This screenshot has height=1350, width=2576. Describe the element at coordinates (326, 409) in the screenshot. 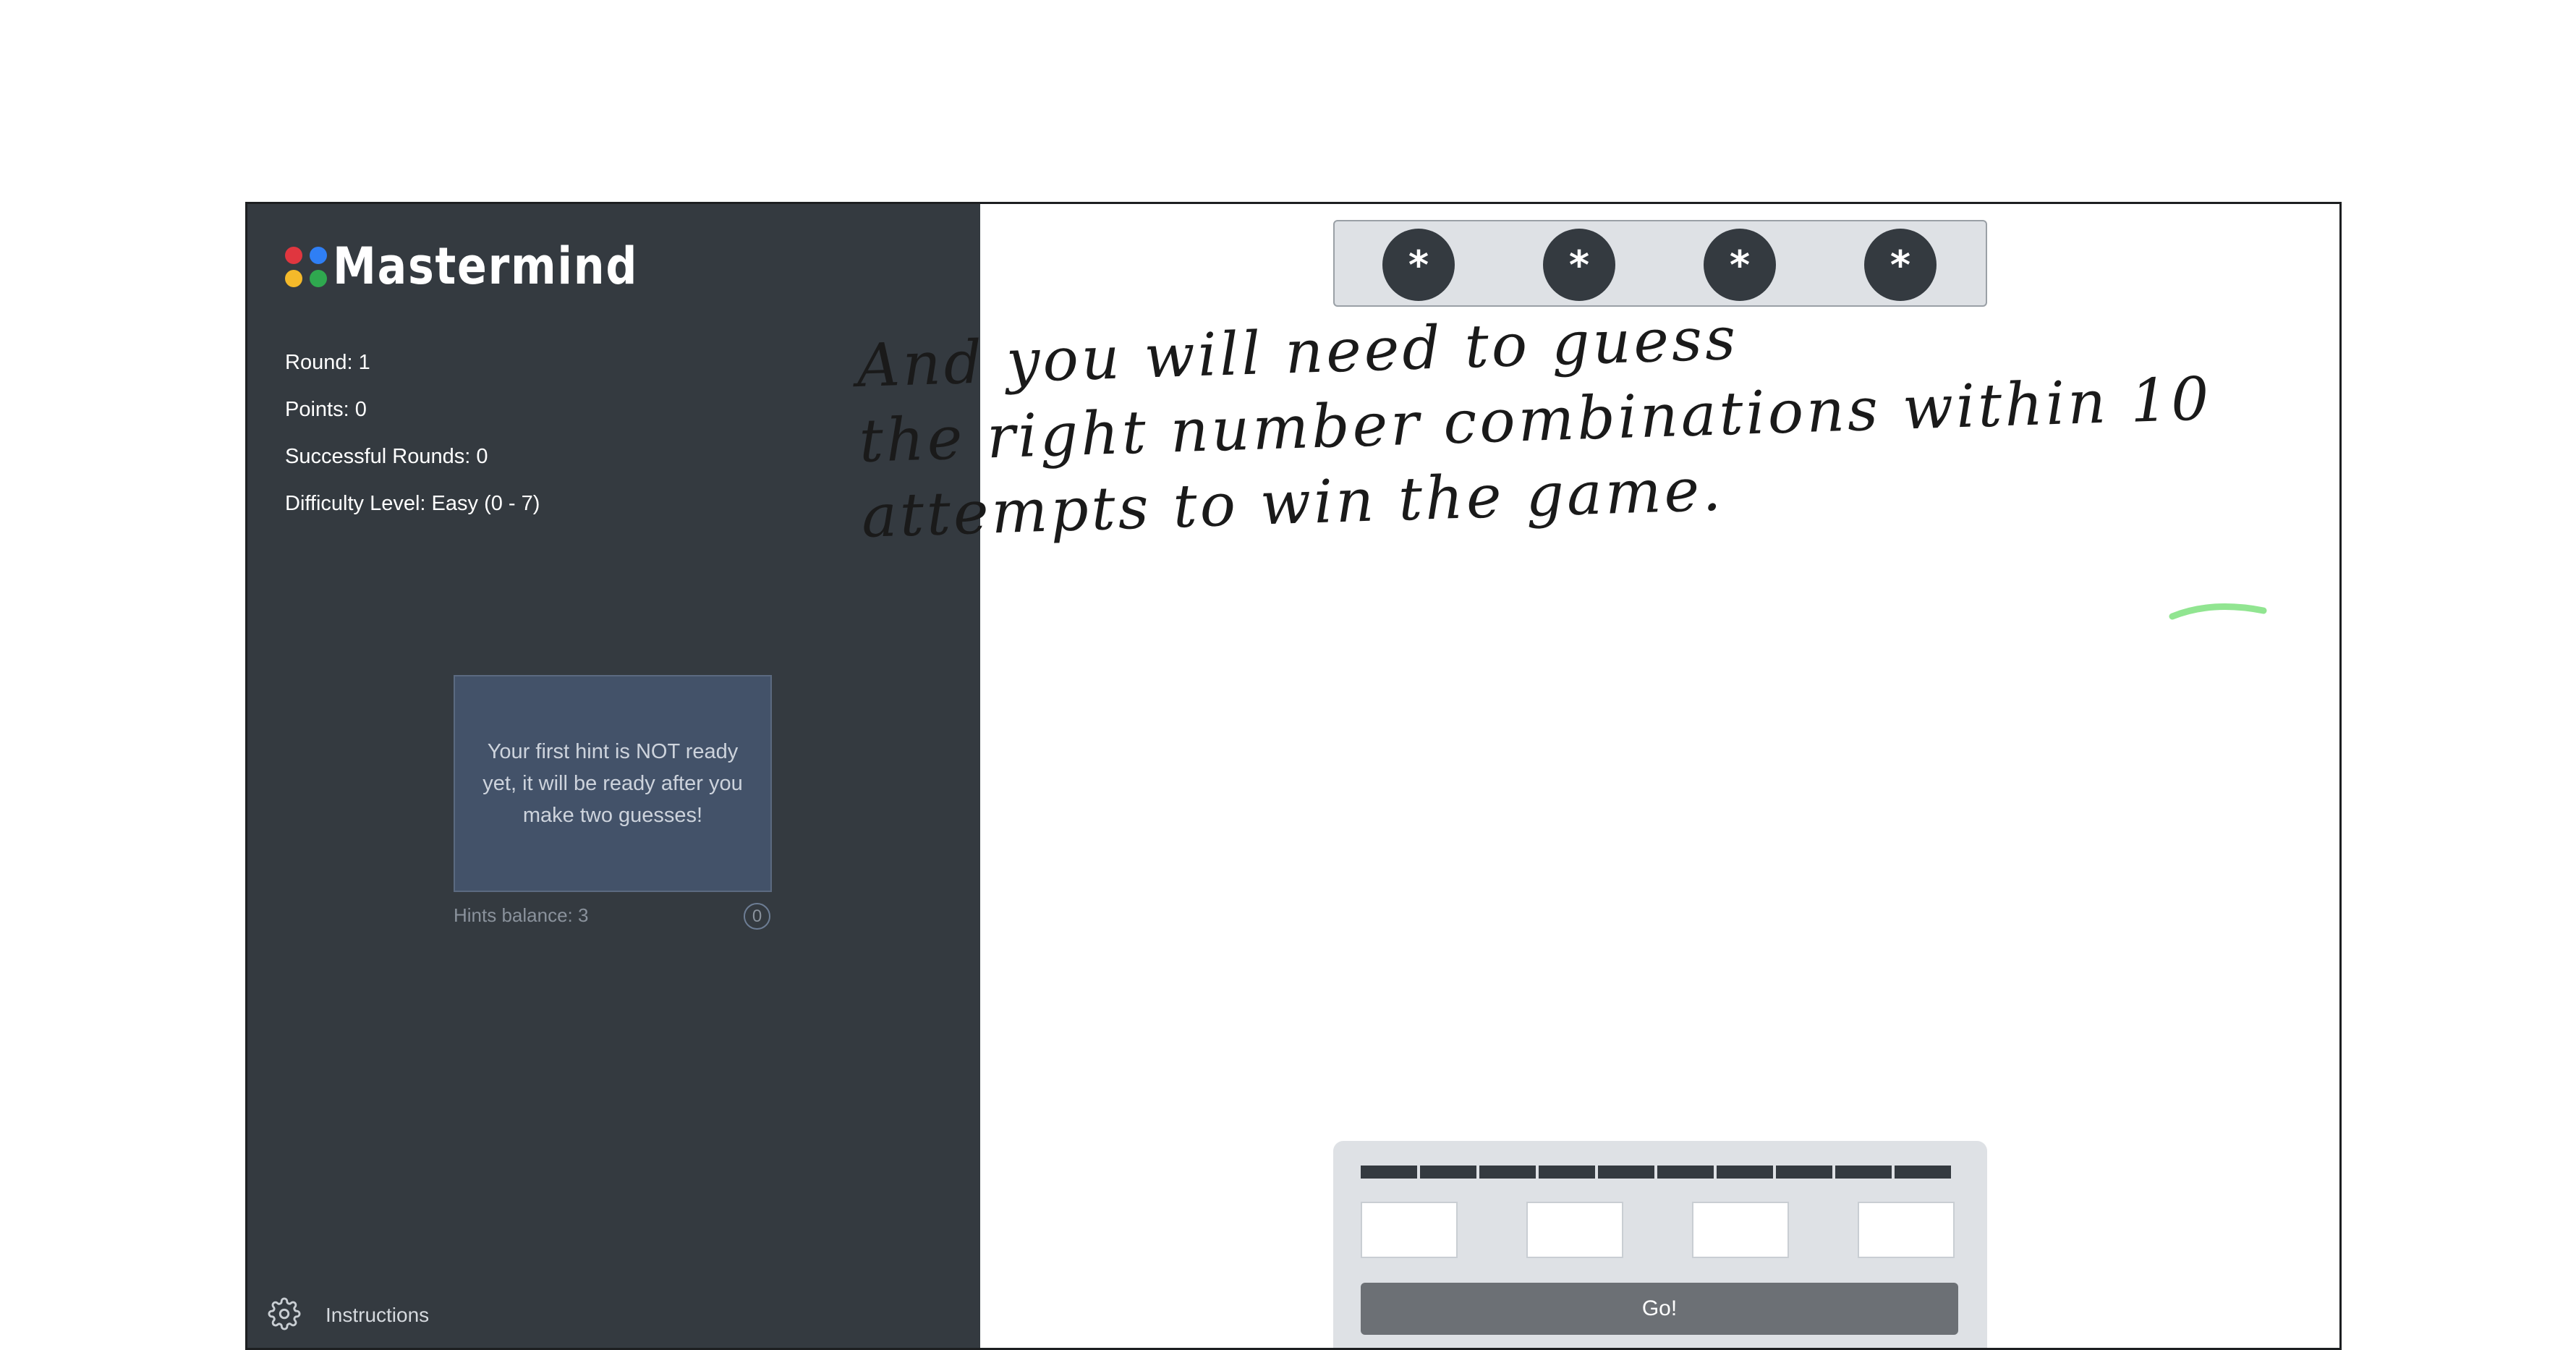

I see `points-label: Points: 0` at that location.